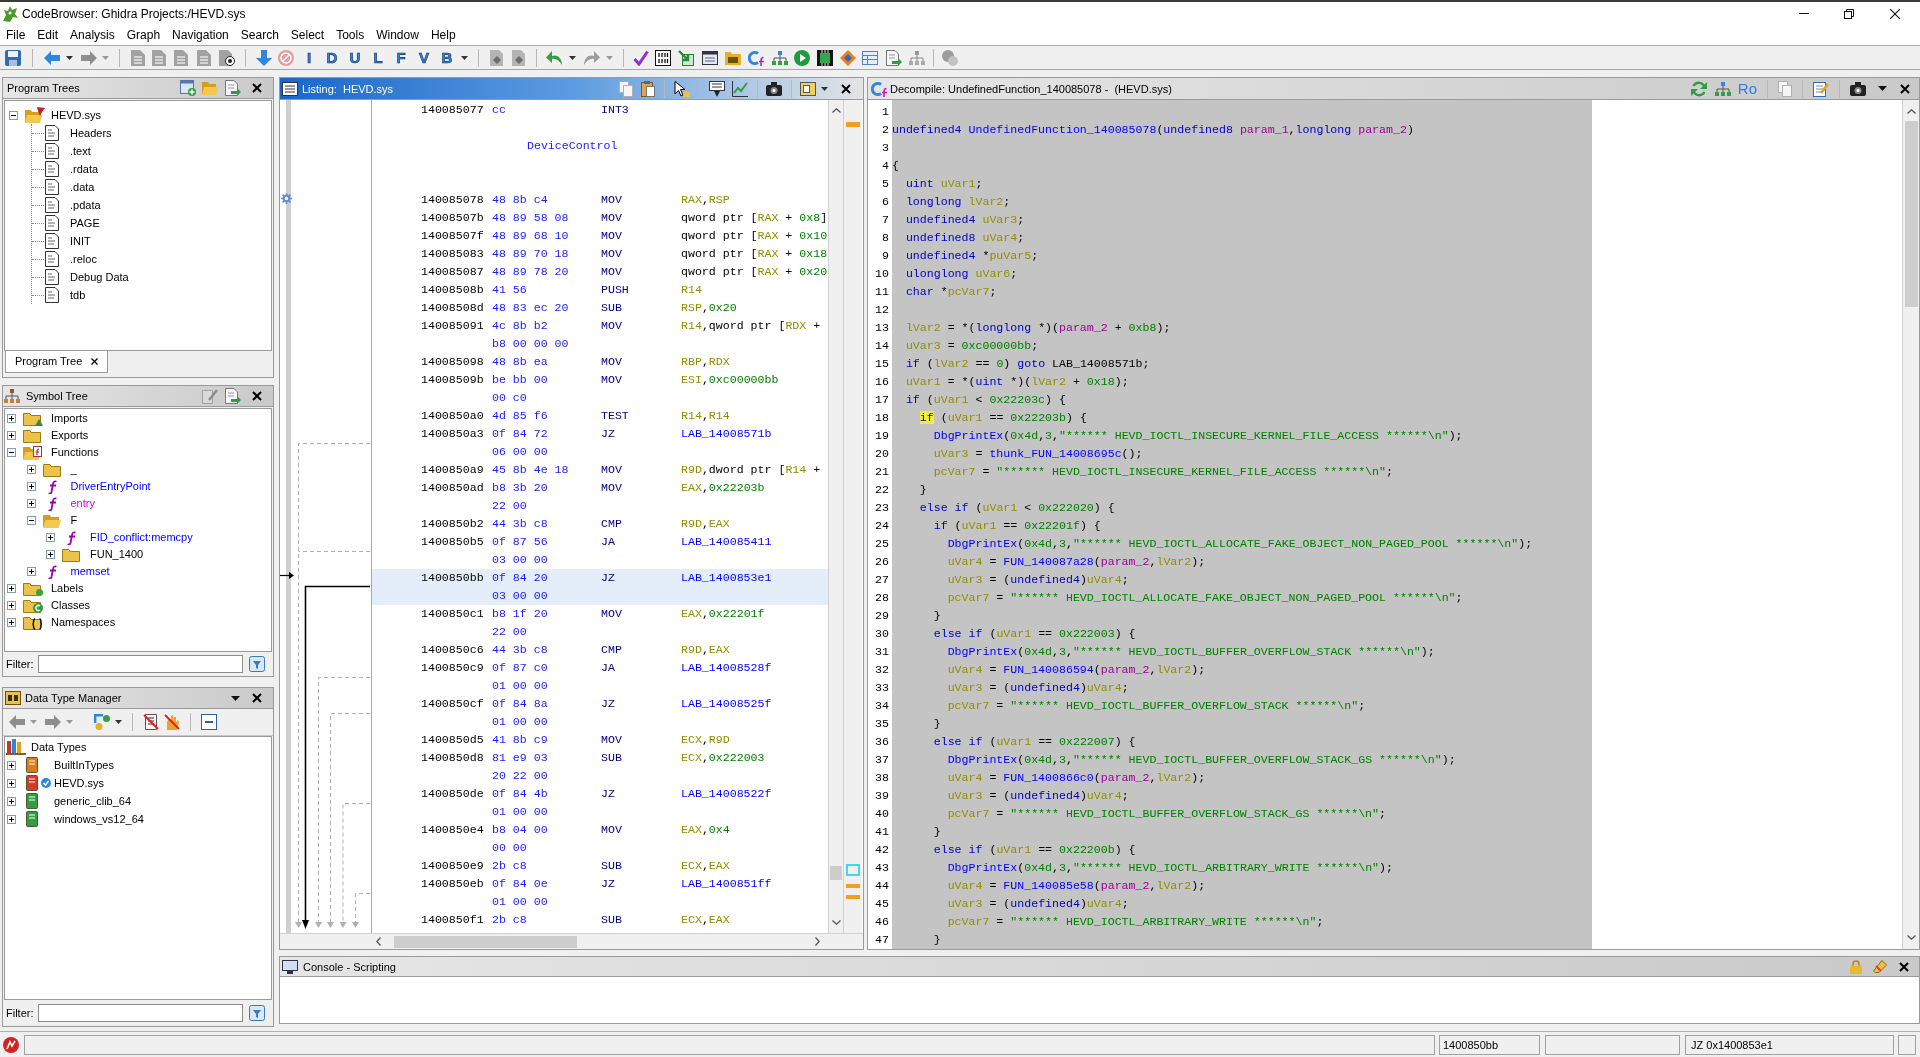 The height and width of the screenshot is (1057, 1920). I want to click on tree-item: Namespaces, so click(83, 622).